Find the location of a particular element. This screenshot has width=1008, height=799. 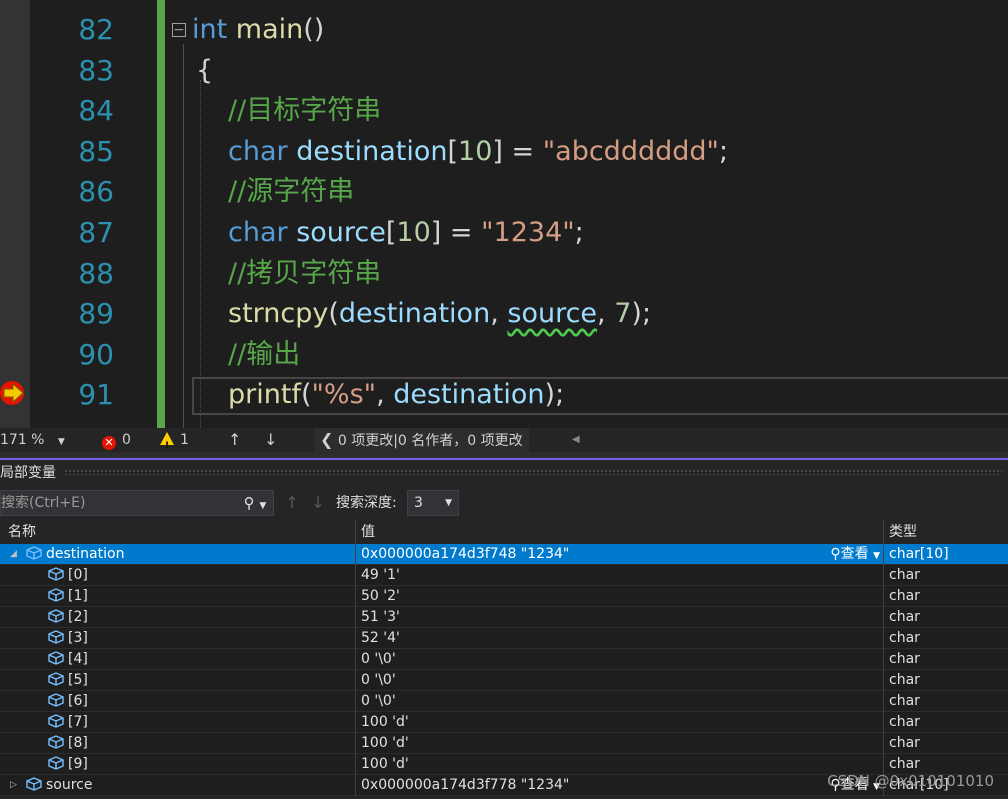

array-element-row: [5] 0 '\0' char is located at coordinates (504, 680).